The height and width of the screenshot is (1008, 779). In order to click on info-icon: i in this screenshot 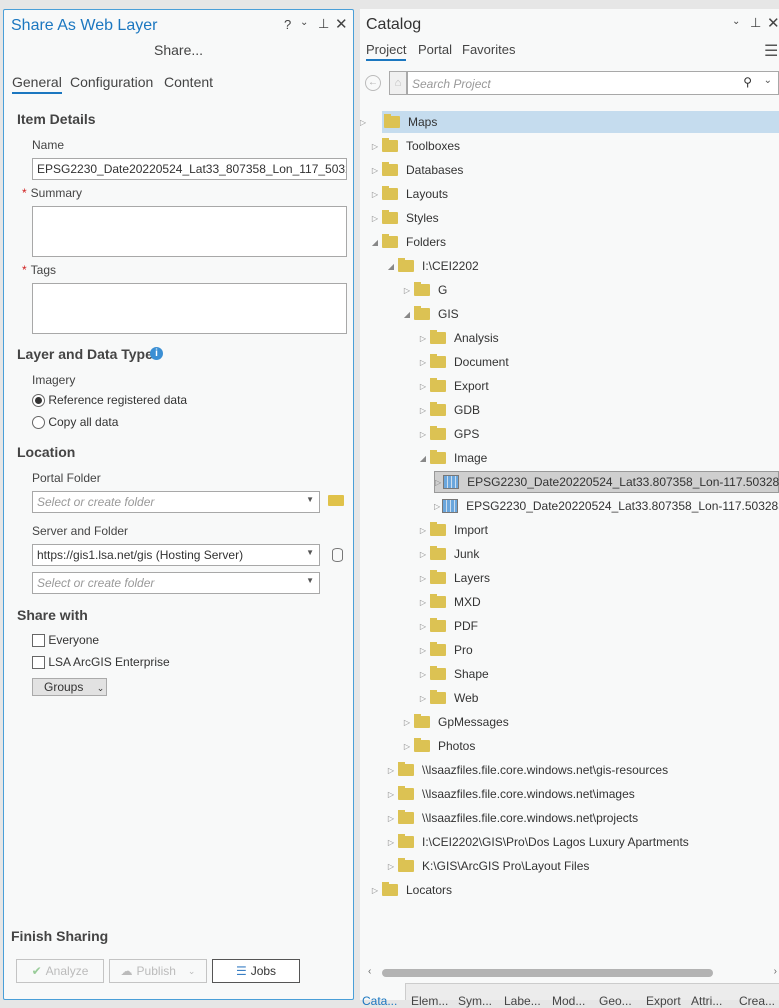, I will do `click(156, 353)`.